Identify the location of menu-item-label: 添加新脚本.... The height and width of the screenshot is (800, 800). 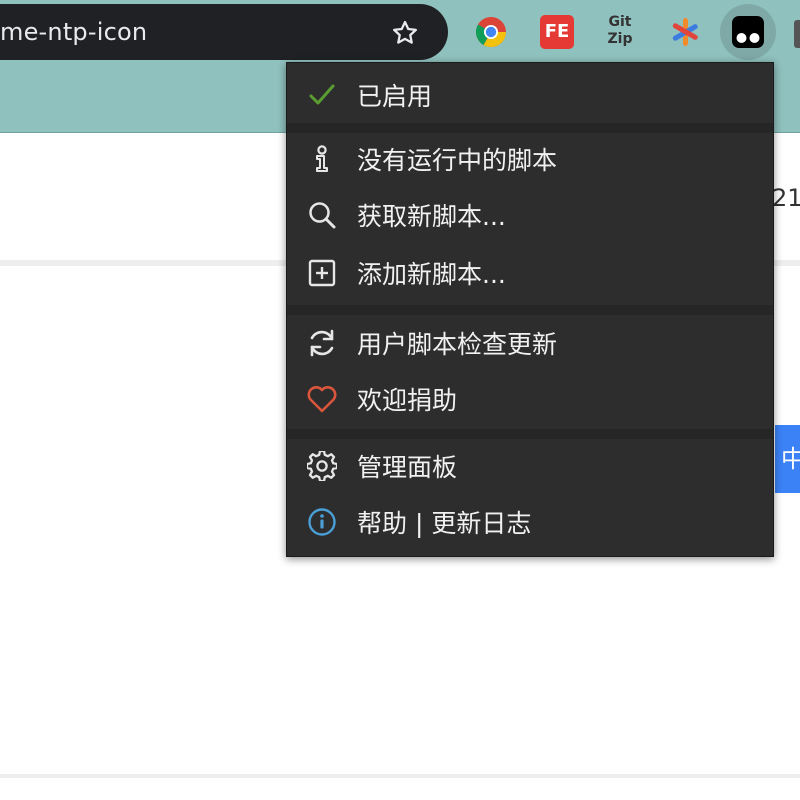
(431, 274).